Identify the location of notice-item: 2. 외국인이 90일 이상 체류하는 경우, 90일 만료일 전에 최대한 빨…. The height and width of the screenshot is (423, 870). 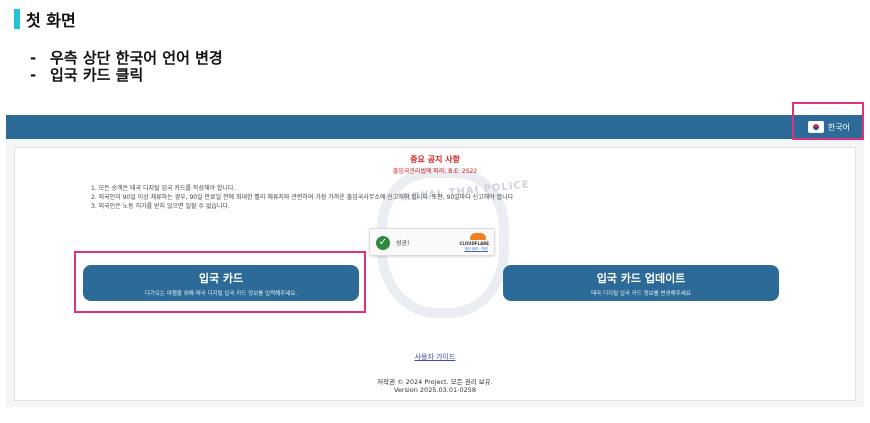
(302, 197).